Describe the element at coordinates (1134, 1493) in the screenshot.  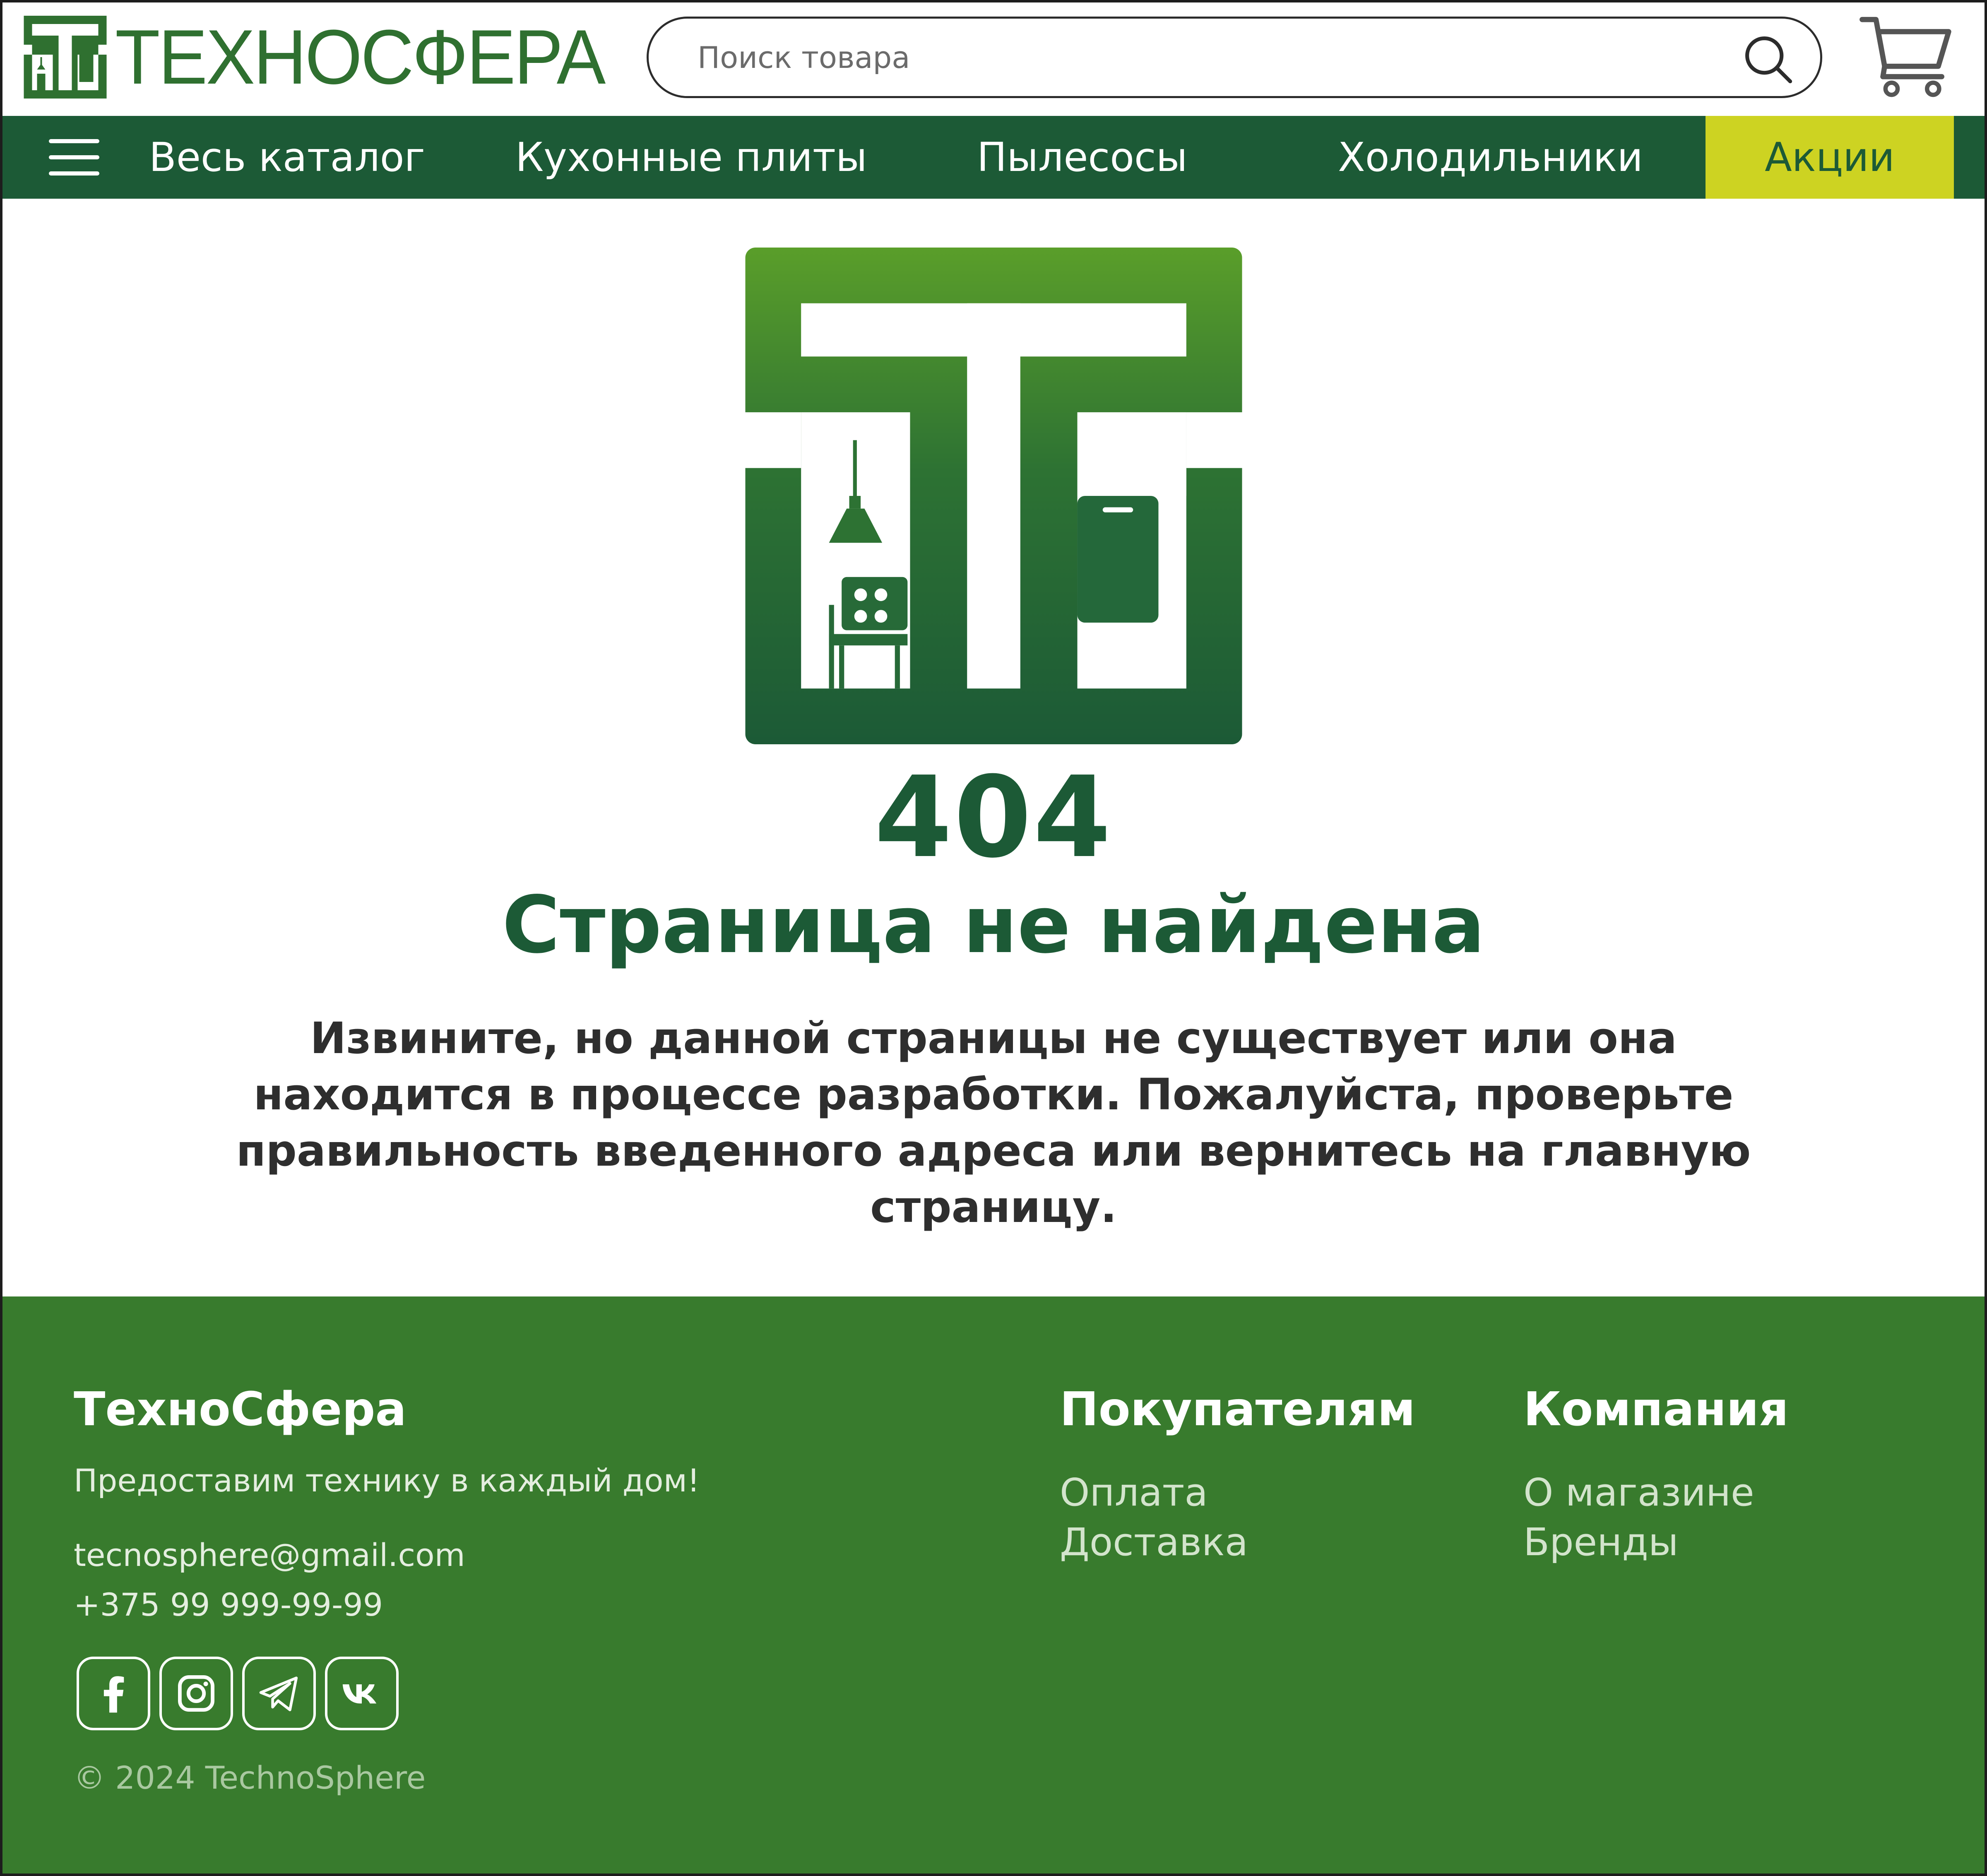
I see `footer-link-payment: Оплата` at that location.